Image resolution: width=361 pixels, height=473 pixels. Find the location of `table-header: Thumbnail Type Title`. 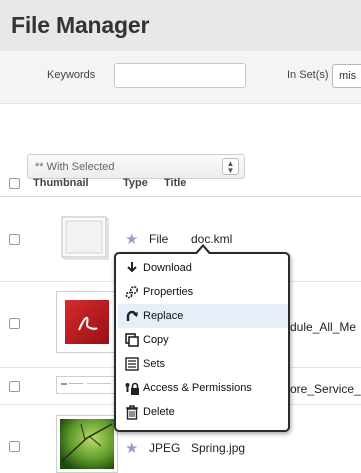

table-header: Thumbnail Type Title is located at coordinates (180, 183).